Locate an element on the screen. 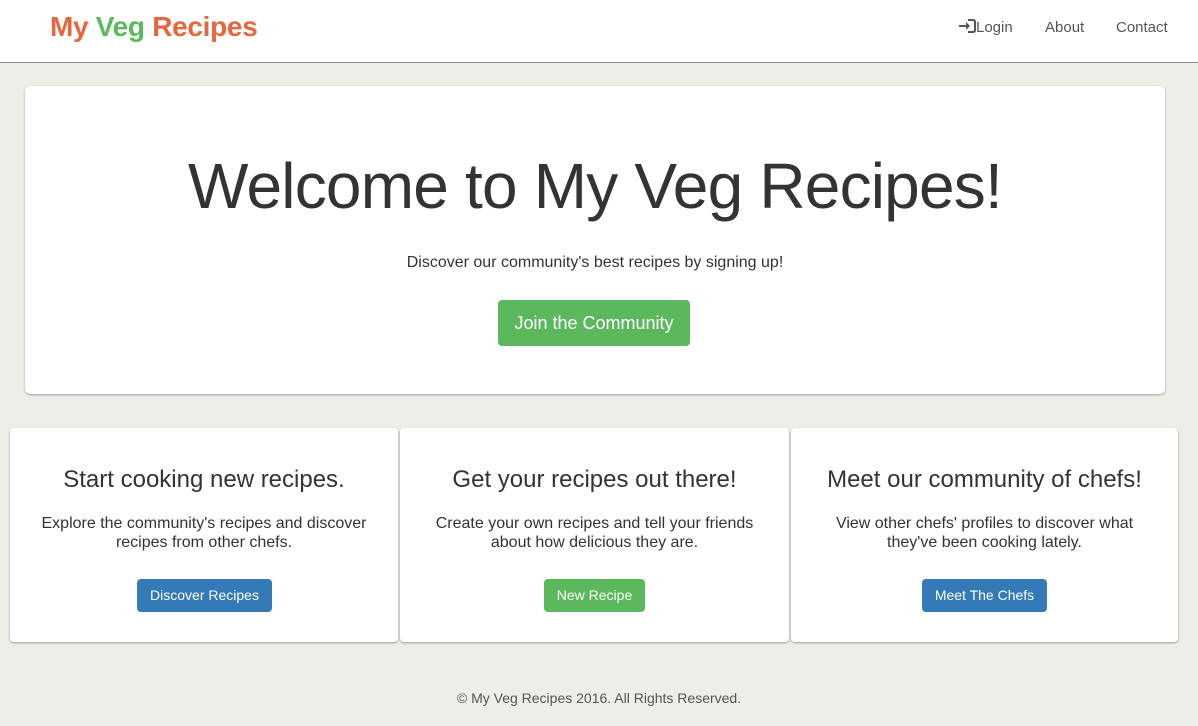 The height and width of the screenshot is (726, 1198). nav-about-link: About is located at coordinates (1064, 27).